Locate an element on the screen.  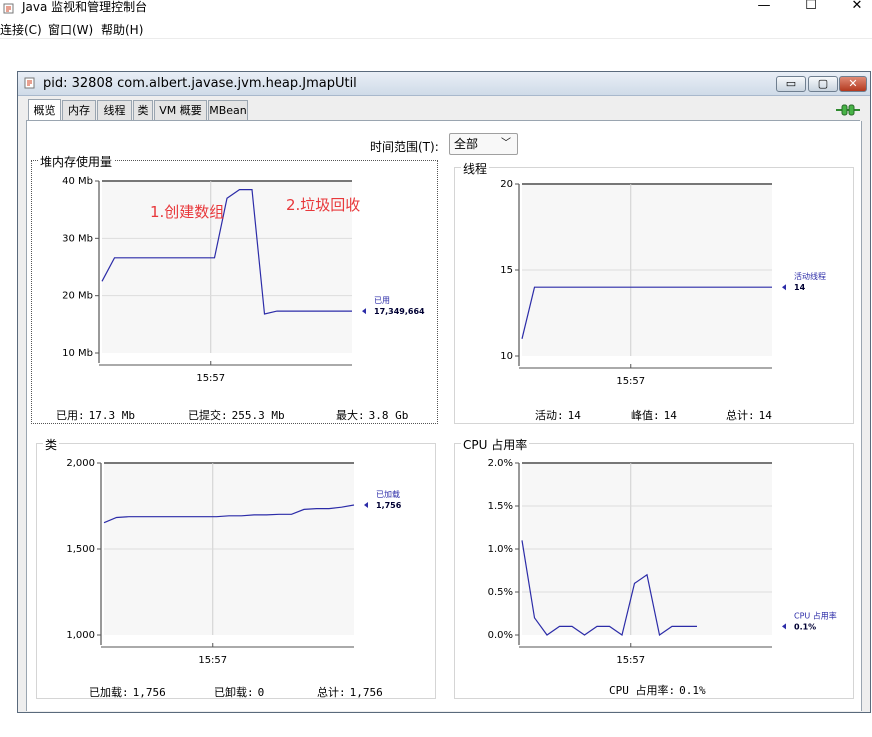
chevron-down-icon: ﹀ is located at coordinates (506, 143).